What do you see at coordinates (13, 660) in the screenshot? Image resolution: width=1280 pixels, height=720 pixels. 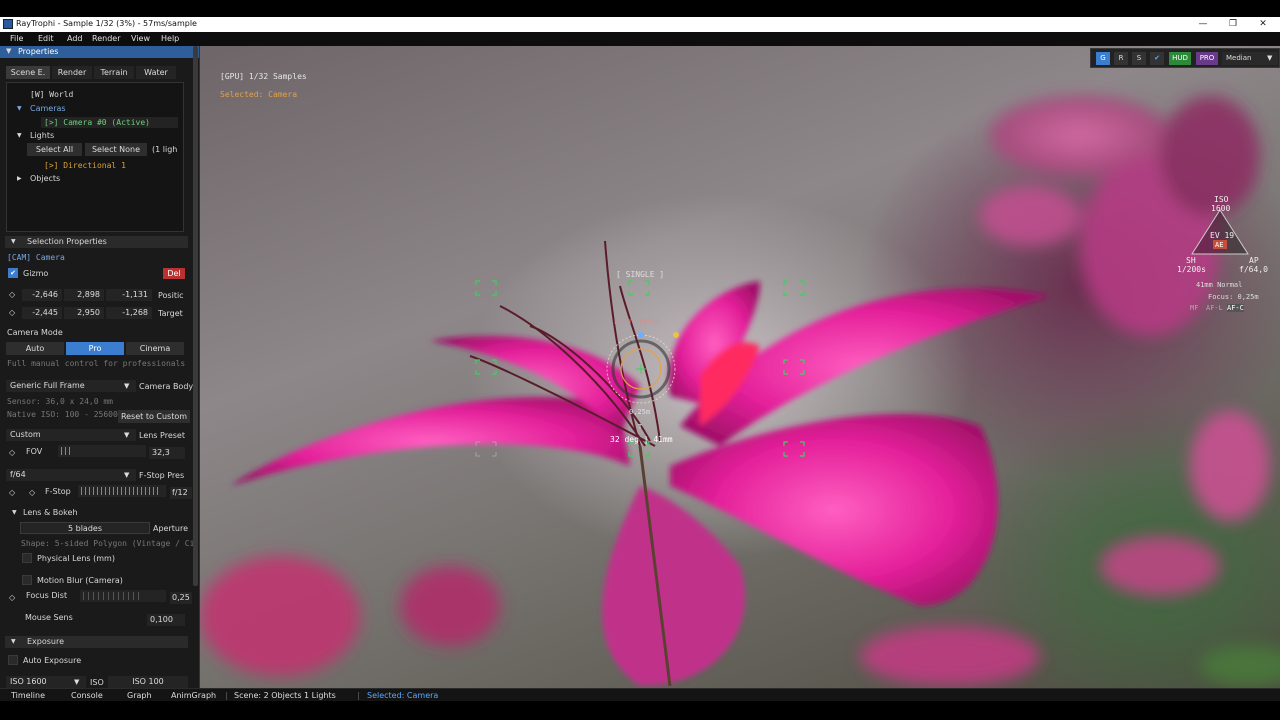 I see `auto-exposure-checkbox` at bounding box center [13, 660].